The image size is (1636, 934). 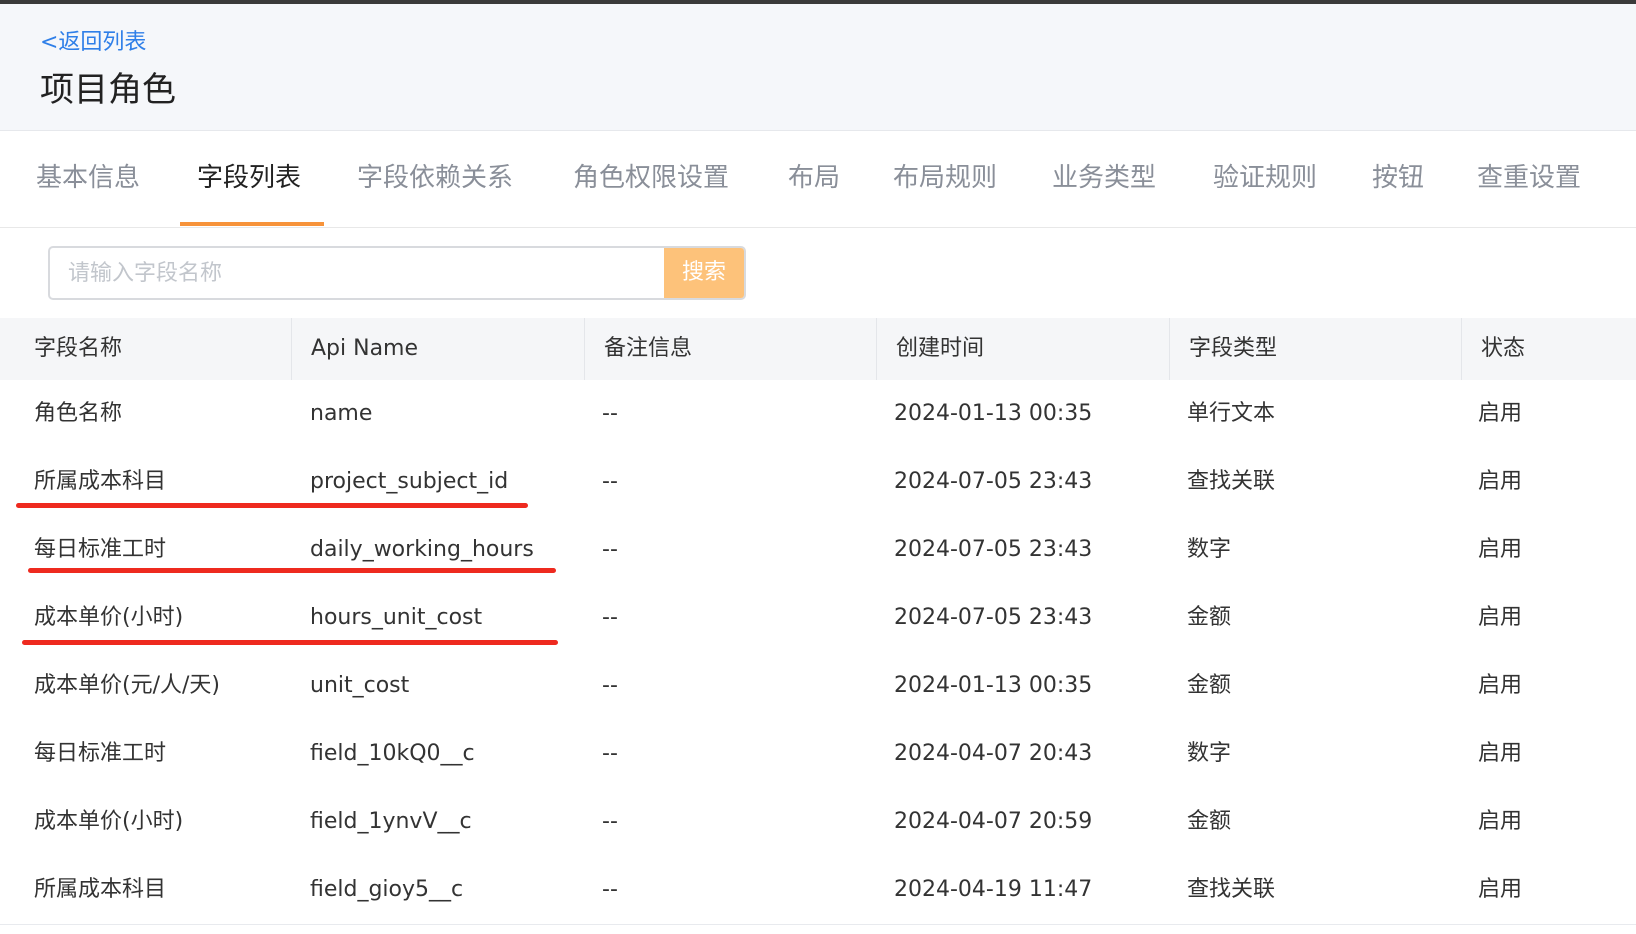 I want to click on page-header: <返回列表 项目角色, so click(x=818, y=67).